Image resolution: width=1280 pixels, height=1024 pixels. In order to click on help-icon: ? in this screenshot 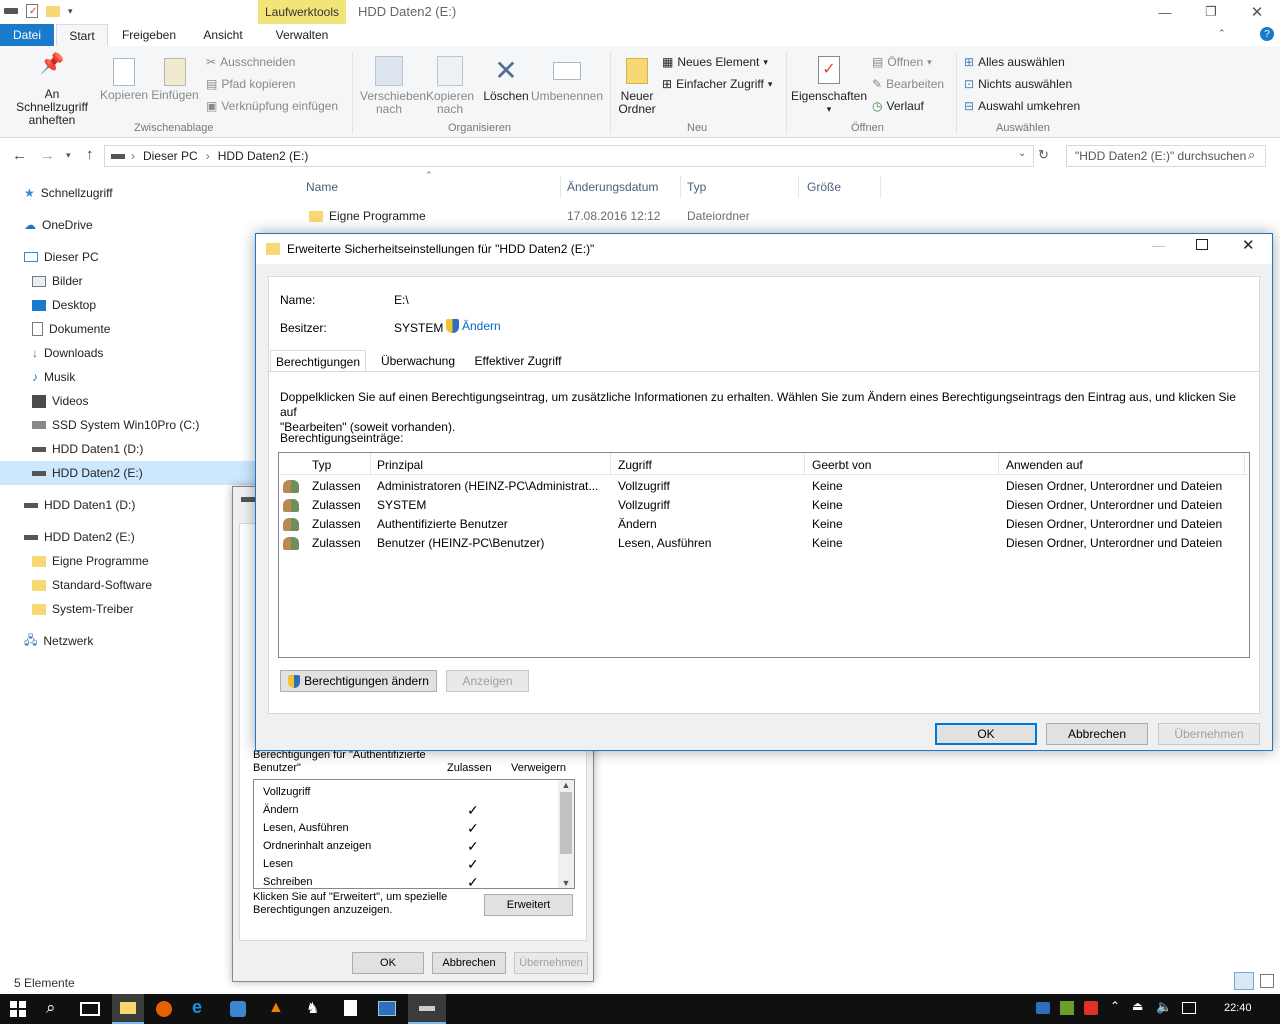, I will do `click(1267, 34)`.